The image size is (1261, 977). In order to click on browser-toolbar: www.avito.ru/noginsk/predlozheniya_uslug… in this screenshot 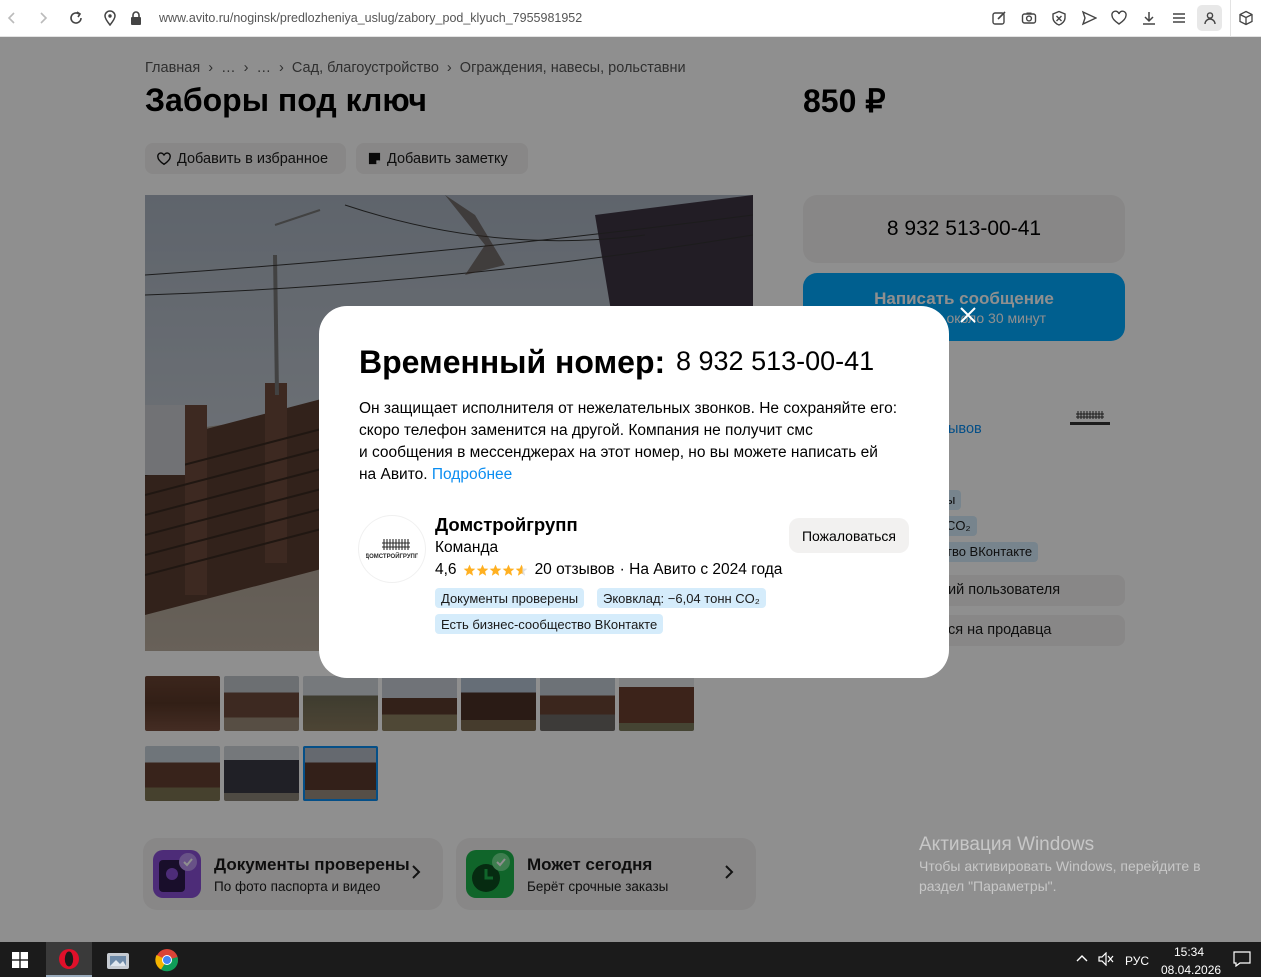, I will do `click(630, 18)`.